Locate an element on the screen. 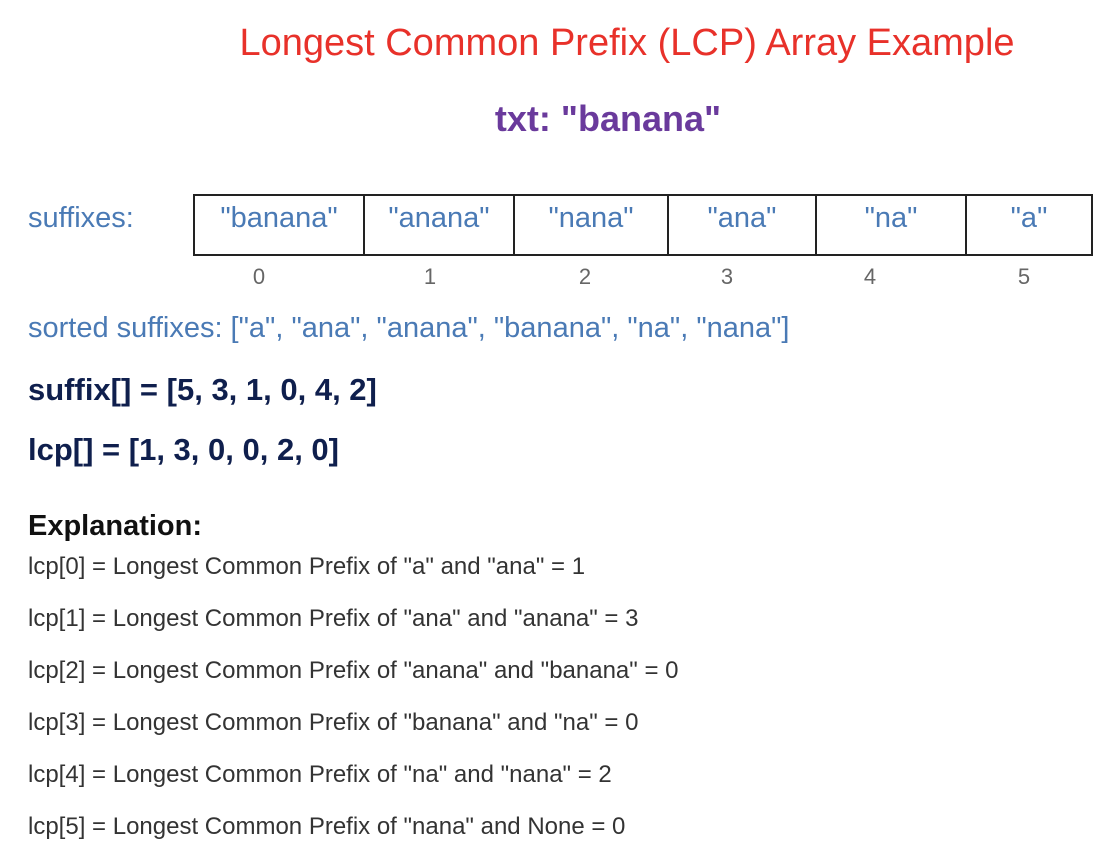 The height and width of the screenshot is (856, 1108). suffix-cell-5: "a" is located at coordinates (1029, 218).